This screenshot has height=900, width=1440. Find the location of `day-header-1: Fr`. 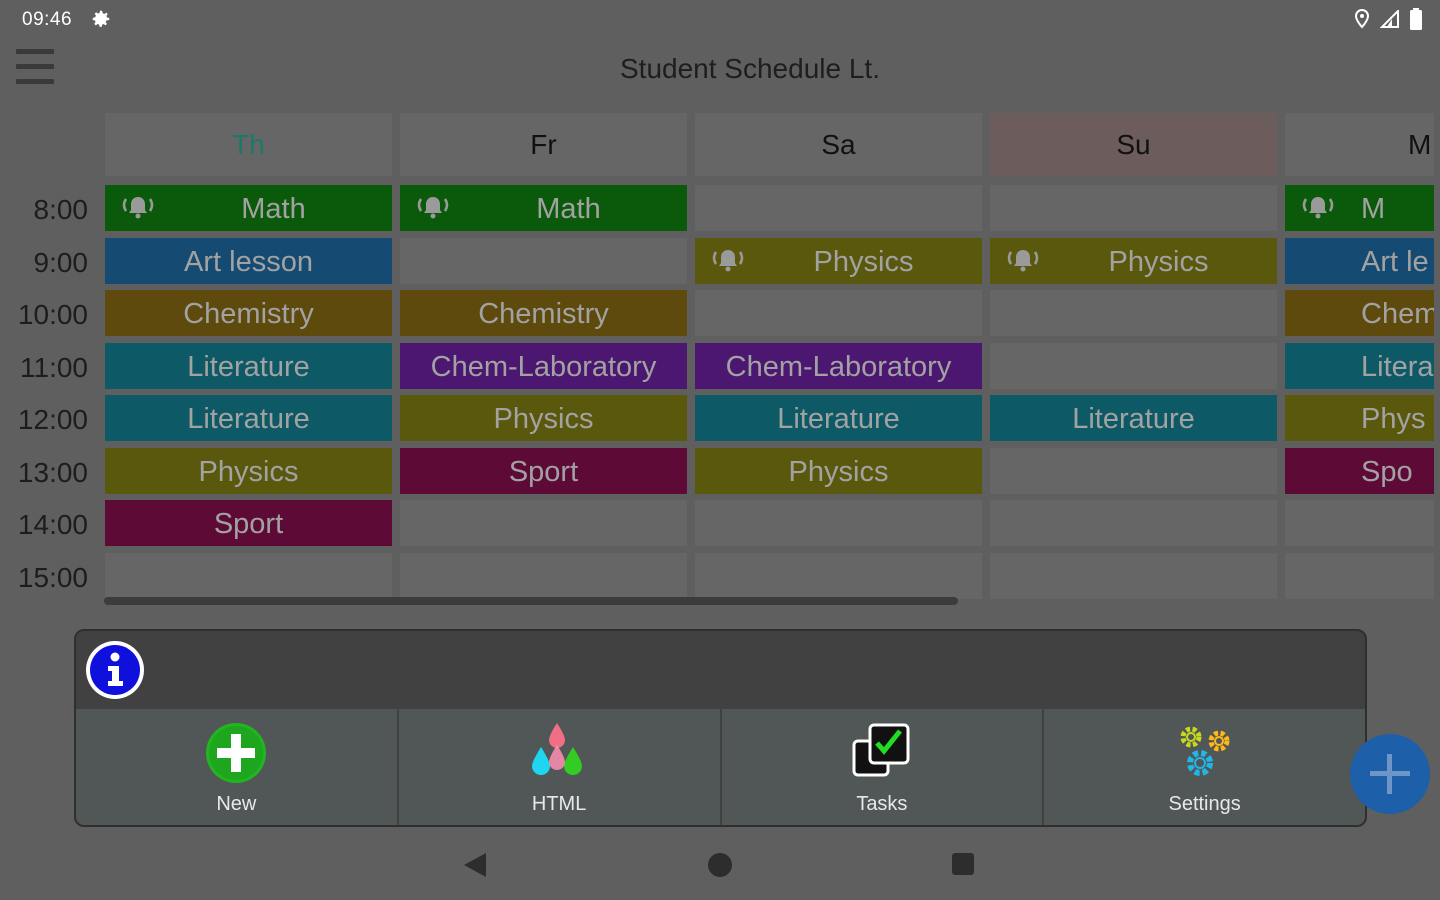

day-header-1: Fr is located at coordinates (543, 144).